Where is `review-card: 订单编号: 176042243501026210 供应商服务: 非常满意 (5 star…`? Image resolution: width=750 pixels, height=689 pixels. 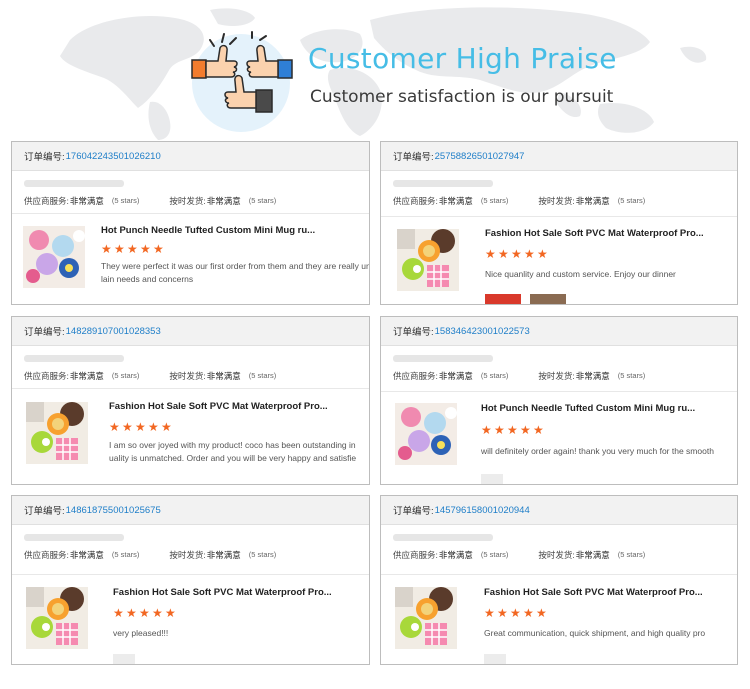
review-card: 订单编号: 176042243501026210 供应商服务: 非常满意 (5 star… is located at coordinates (190, 223).